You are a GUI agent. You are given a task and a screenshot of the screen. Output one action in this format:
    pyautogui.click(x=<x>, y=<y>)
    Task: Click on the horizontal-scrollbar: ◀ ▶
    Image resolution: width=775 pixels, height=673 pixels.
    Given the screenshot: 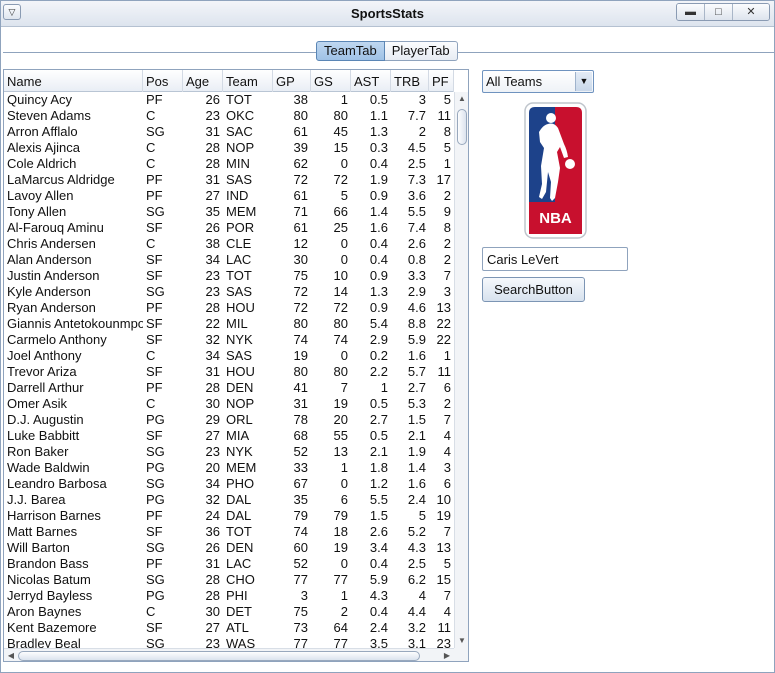 What is the action you would take?
    pyautogui.click(x=229, y=654)
    